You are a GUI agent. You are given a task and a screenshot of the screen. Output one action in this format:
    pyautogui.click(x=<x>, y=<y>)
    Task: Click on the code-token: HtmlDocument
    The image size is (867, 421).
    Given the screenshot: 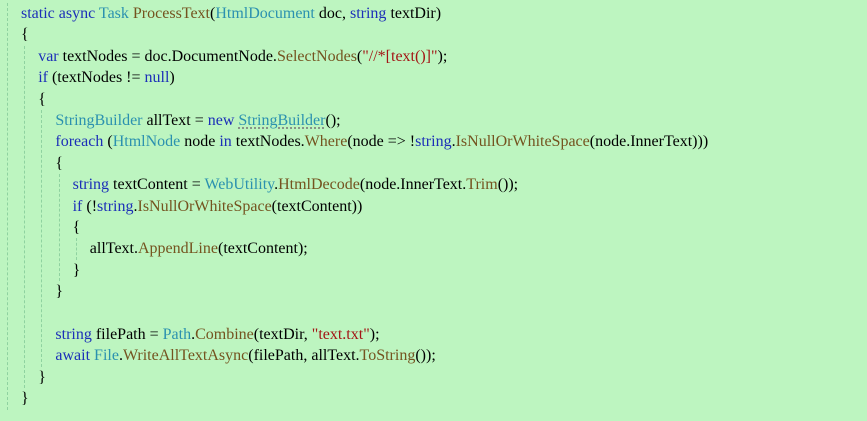 What is the action you would take?
    pyautogui.click(x=265, y=13)
    